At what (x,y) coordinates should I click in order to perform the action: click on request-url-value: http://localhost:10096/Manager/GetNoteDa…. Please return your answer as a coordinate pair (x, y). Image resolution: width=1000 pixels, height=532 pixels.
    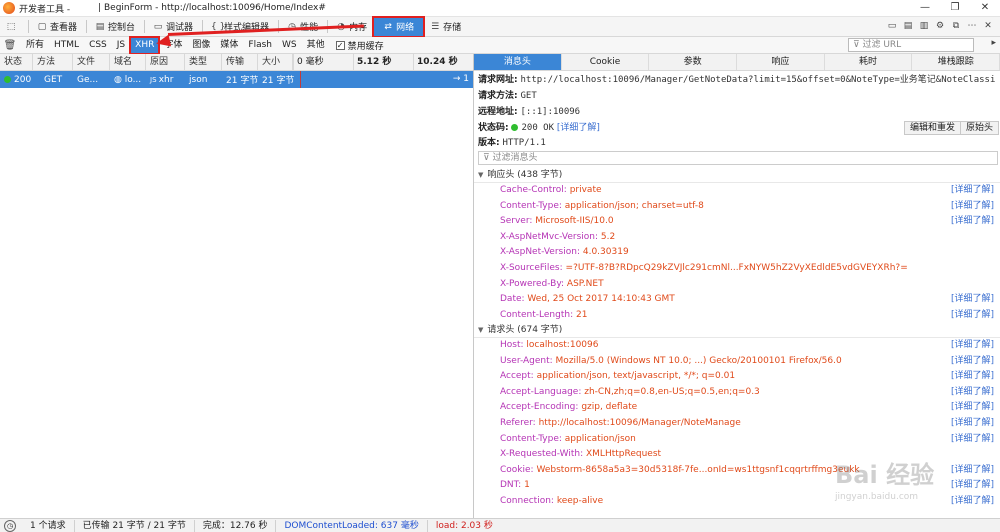
    Looking at the image, I should click on (758, 80).